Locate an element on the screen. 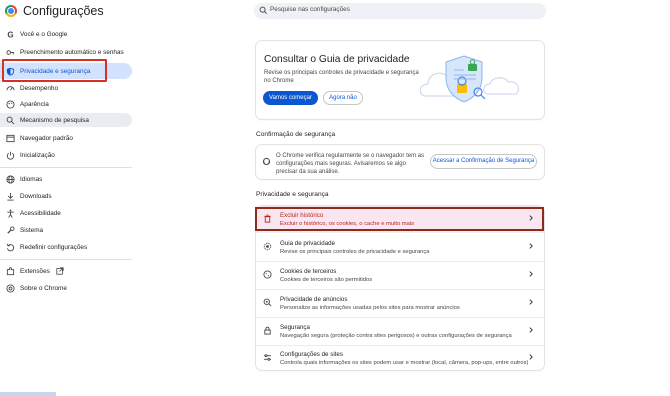 The image size is (670, 396). safety-check-heading: Confirmação de segurança is located at coordinates (296, 134).